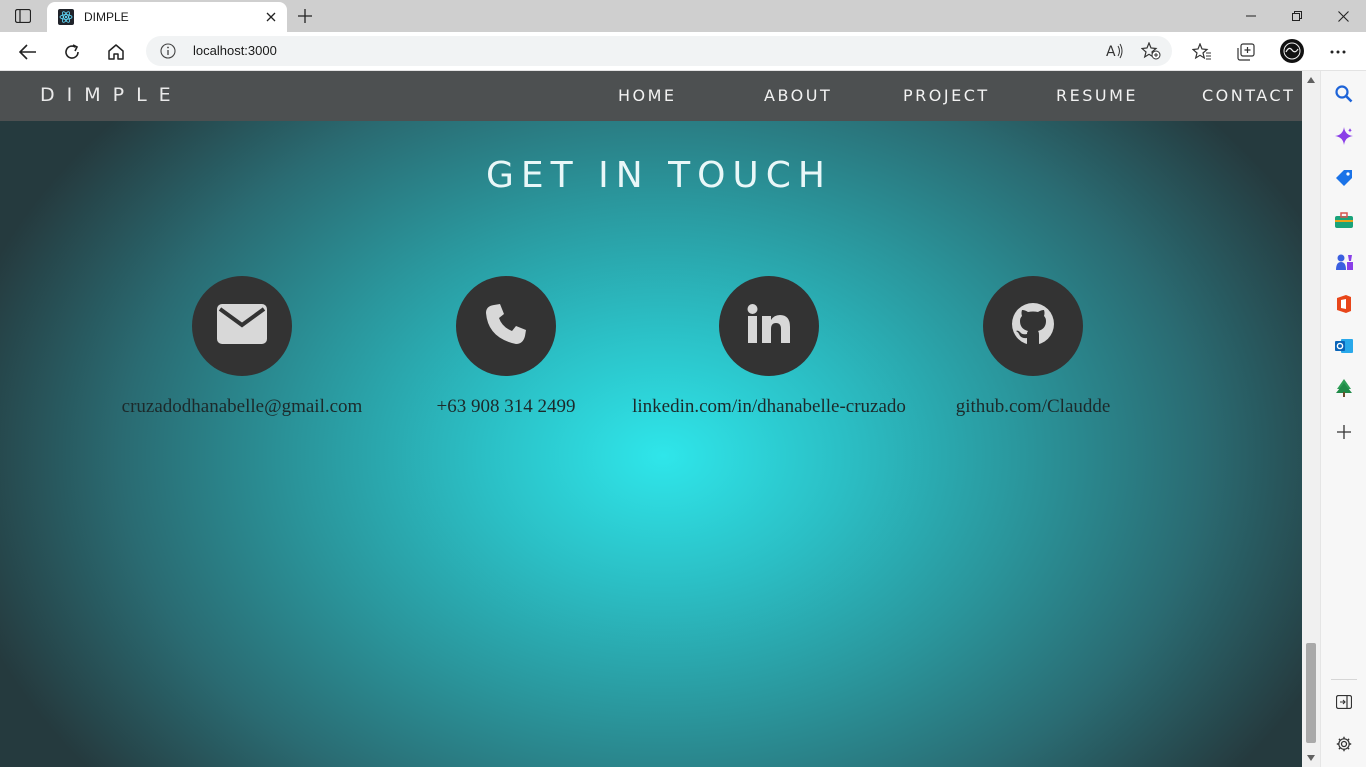 The image size is (1366, 767). What do you see at coordinates (1251, 16) in the screenshot?
I see `minimize-icon` at bounding box center [1251, 16].